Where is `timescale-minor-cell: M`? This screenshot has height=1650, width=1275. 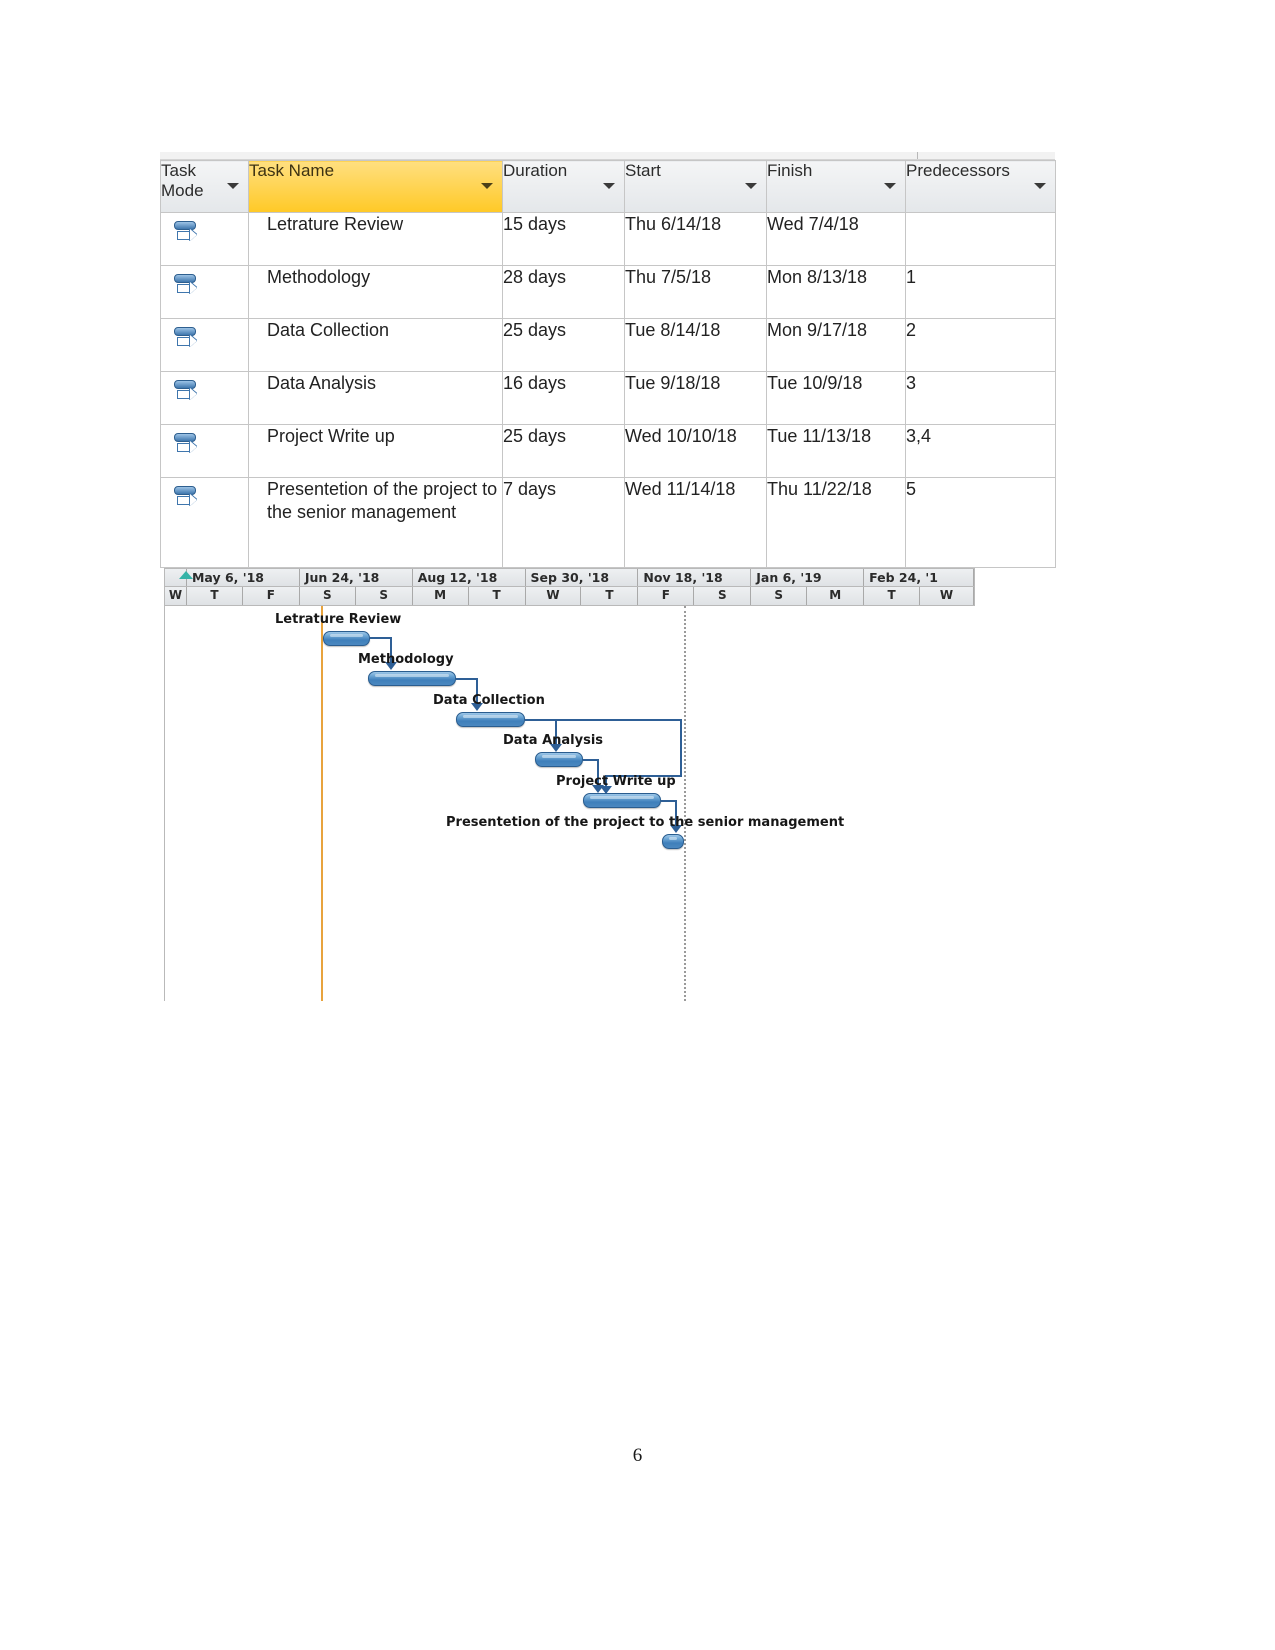 timescale-minor-cell: M is located at coordinates (836, 596).